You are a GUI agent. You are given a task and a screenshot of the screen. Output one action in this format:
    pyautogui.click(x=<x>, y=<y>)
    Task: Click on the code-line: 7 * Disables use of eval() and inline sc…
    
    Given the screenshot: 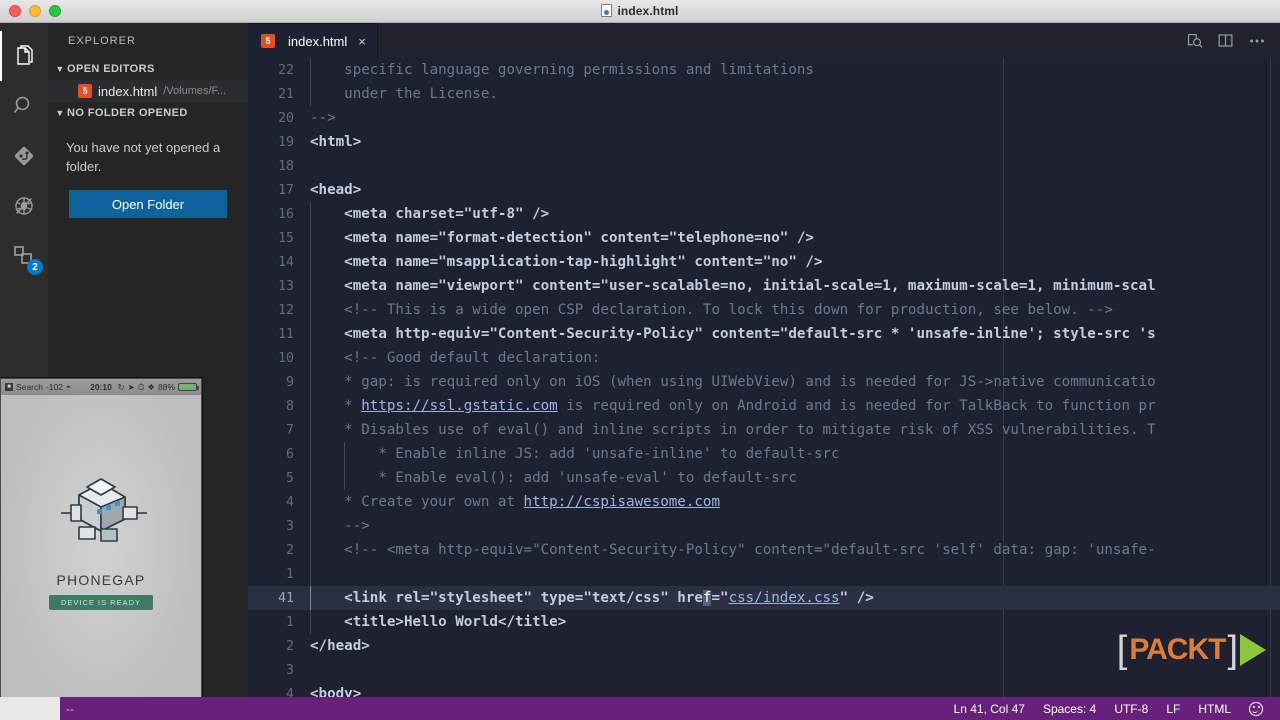 What is the action you would take?
    pyautogui.click(x=764, y=430)
    